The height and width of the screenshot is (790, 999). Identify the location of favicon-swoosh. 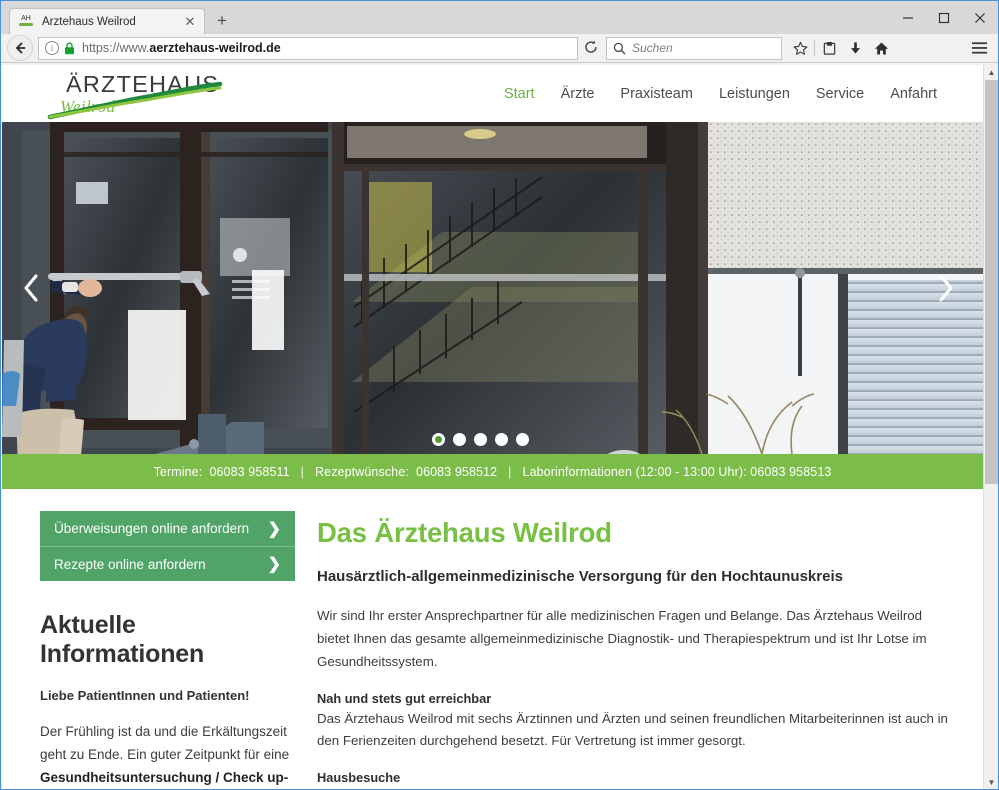
(26, 24).